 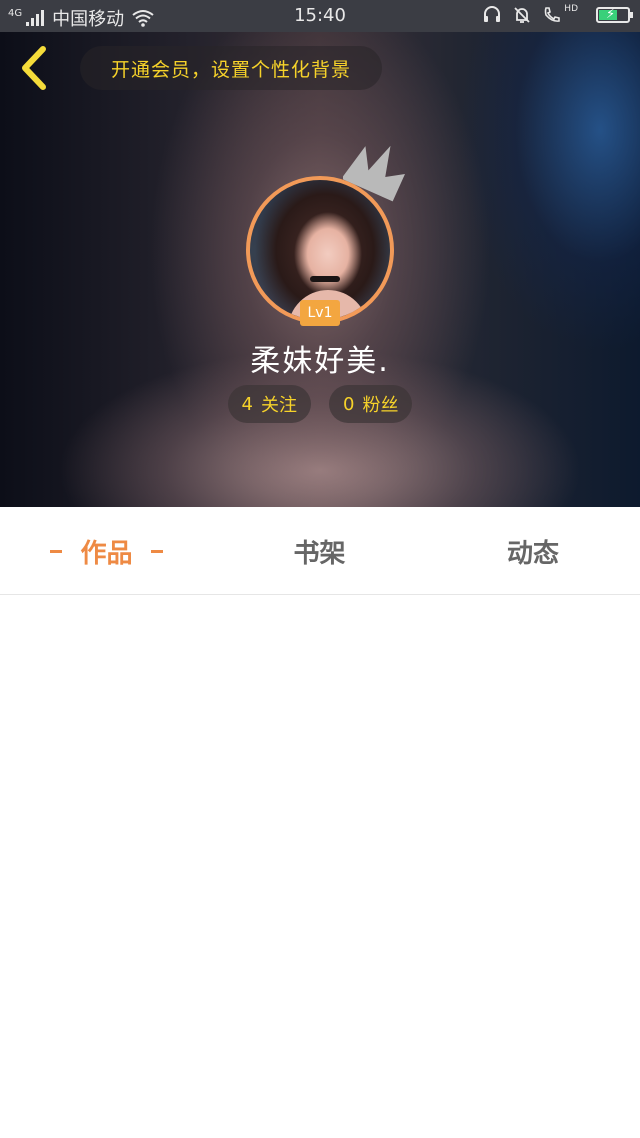 What do you see at coordinates (319, 553) in the screenshot?
I see `tab-bookshelf-label: 书架` at bounding box center [319, 553].